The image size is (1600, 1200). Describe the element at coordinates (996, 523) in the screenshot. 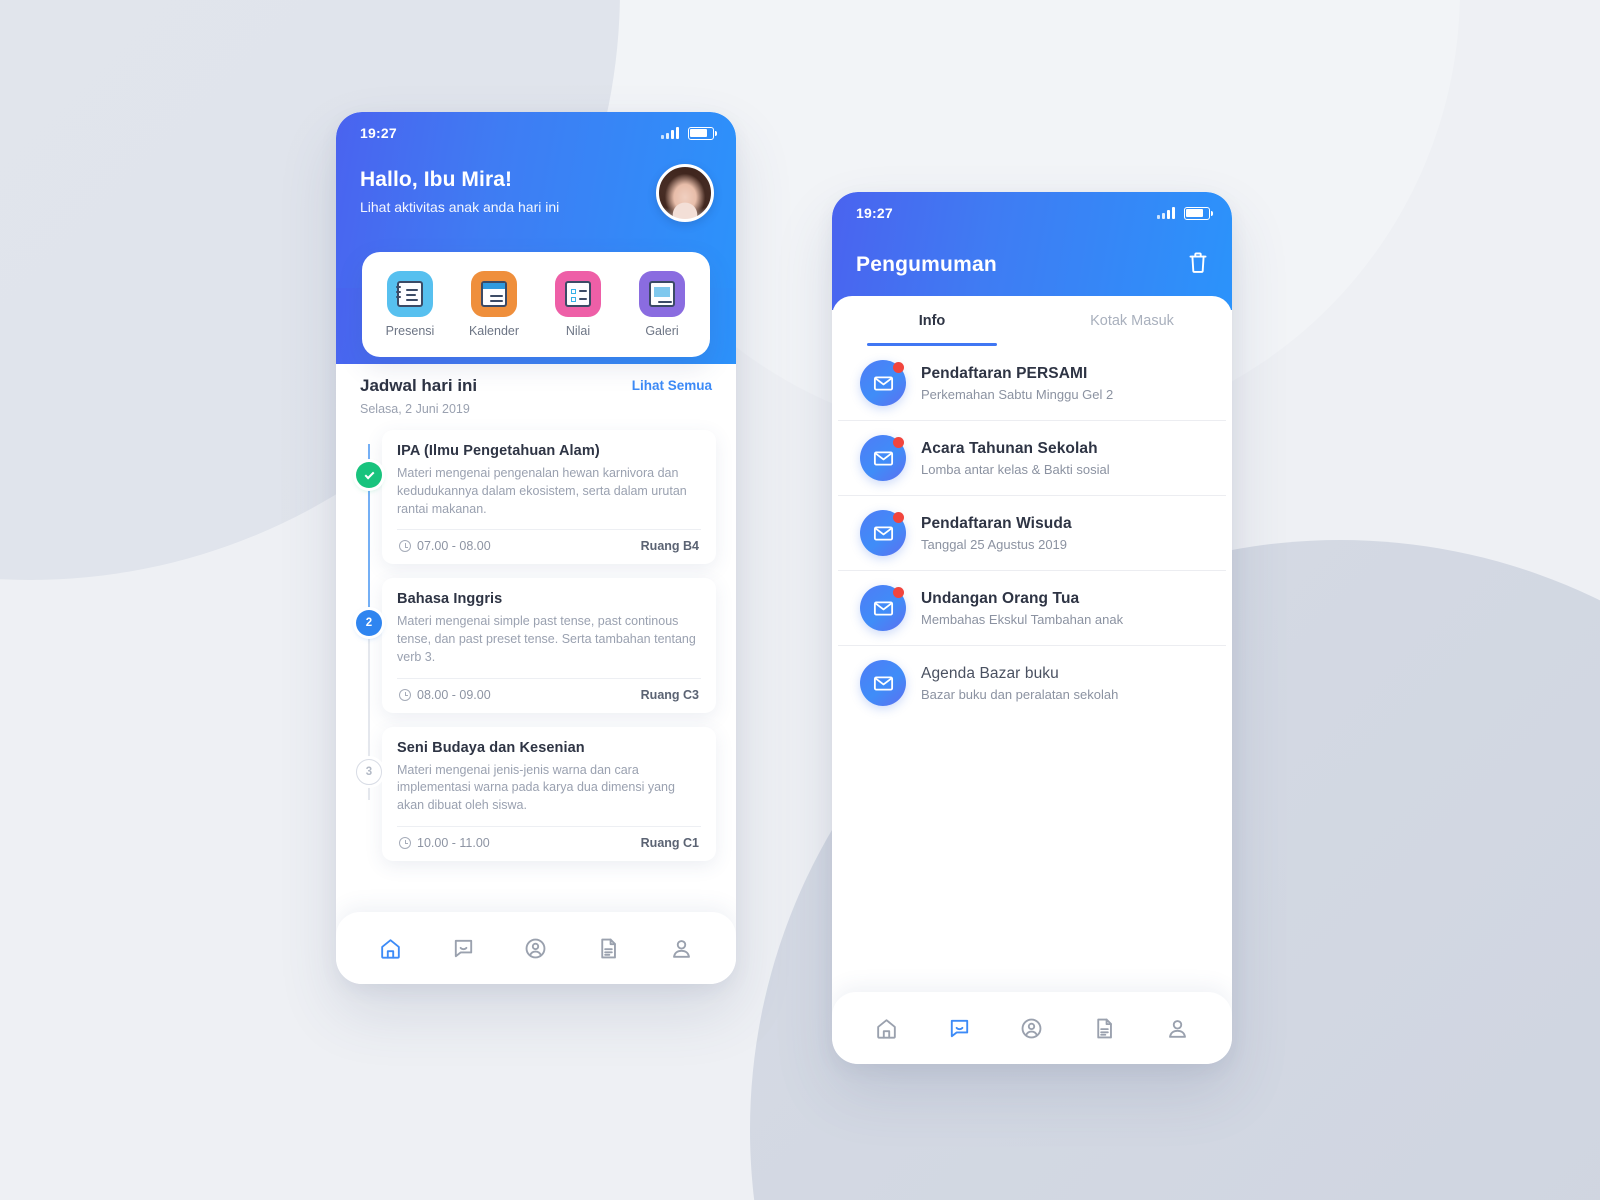

I see `list-item-title: Pendaftaran Wisuda` at that location.